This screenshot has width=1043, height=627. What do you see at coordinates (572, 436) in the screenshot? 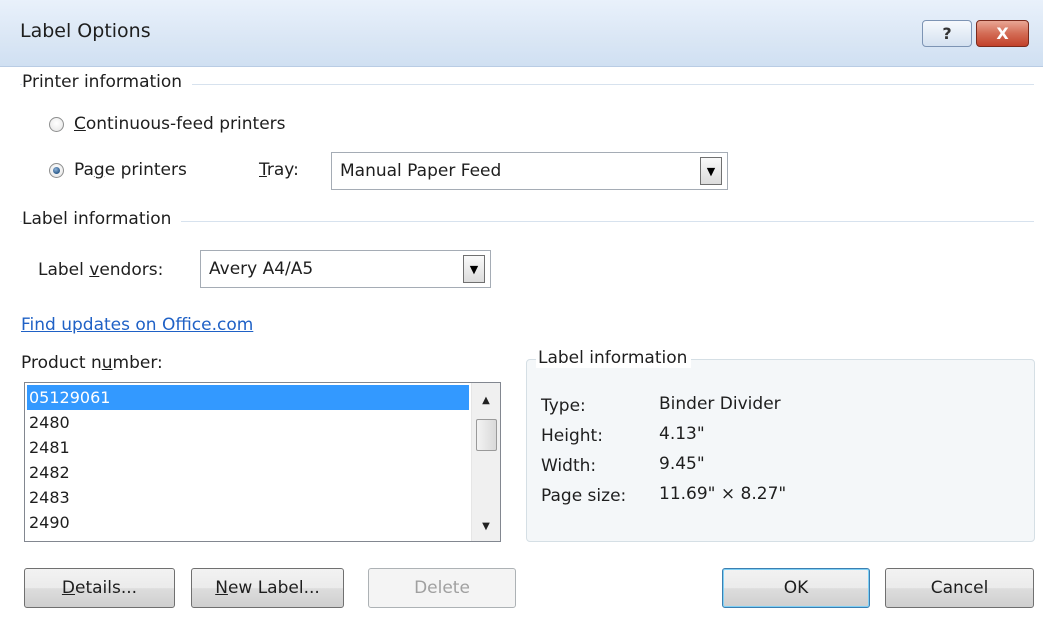
I see `height-key: Height:` at bounding box center [572, 436].